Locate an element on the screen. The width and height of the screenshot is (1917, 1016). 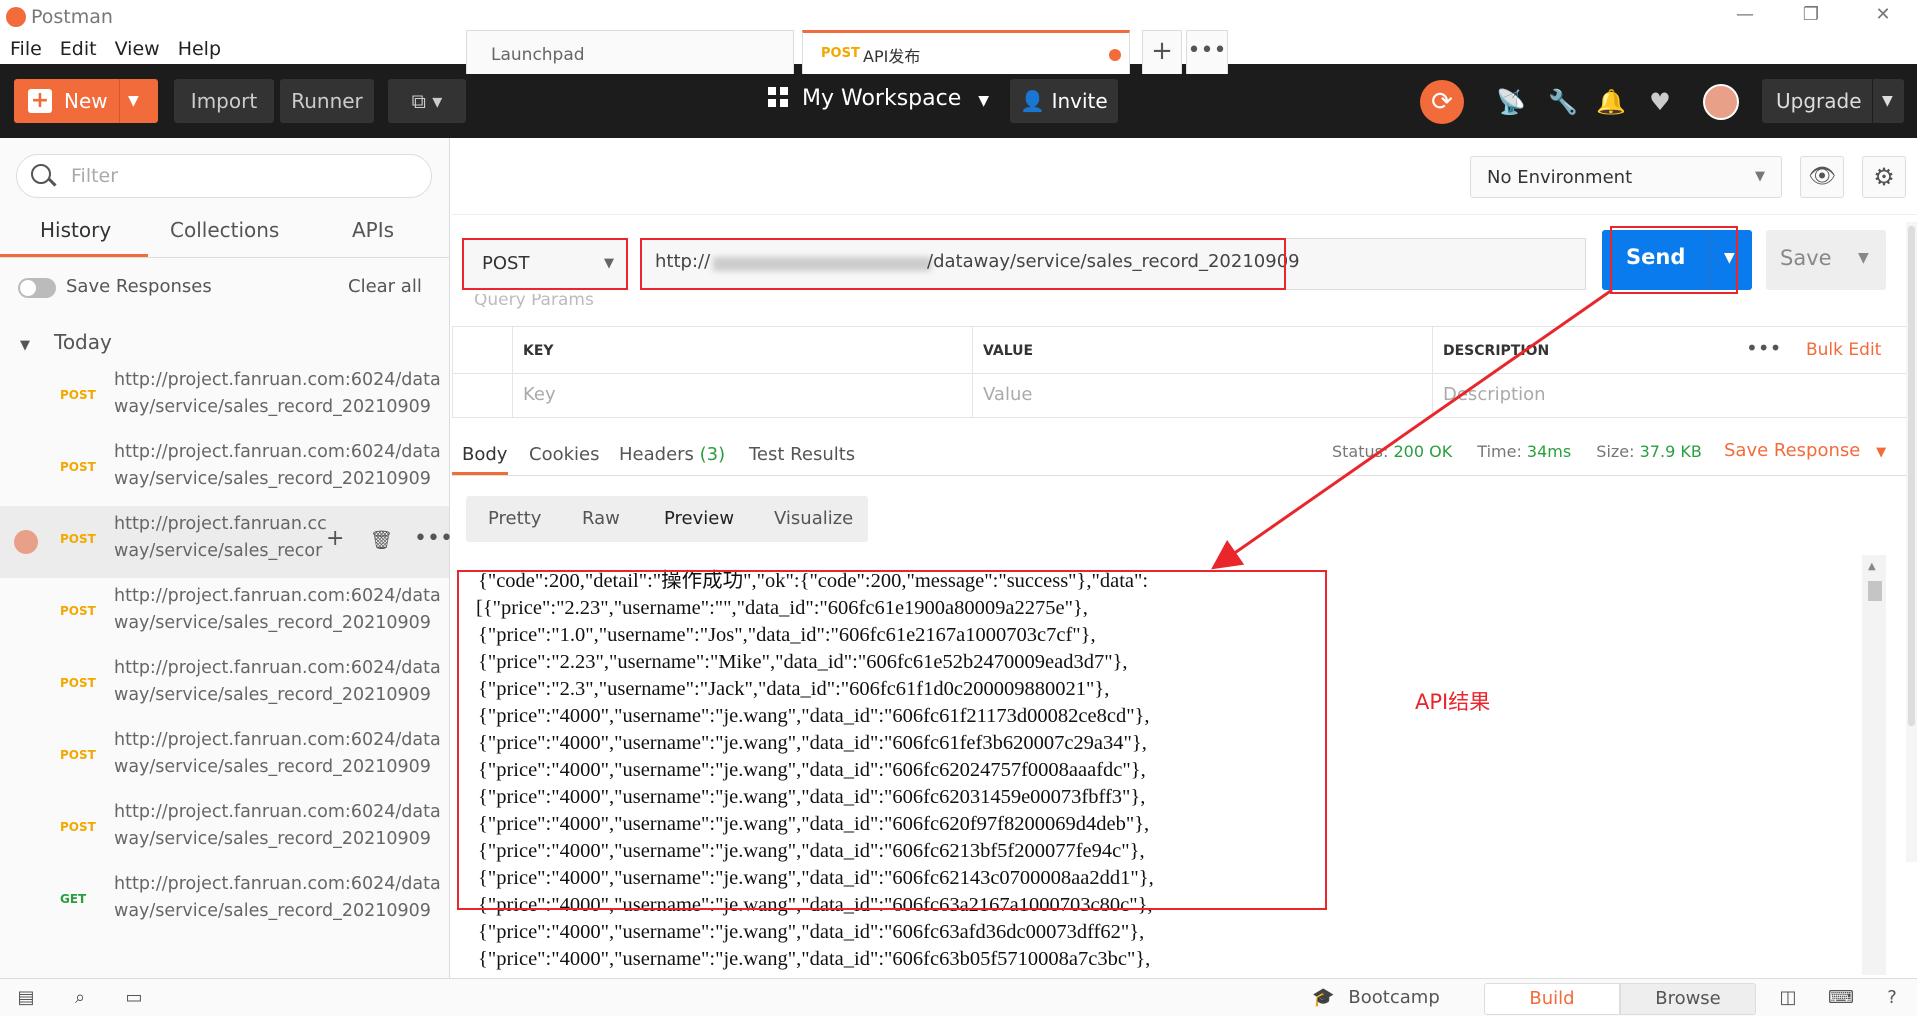
tab-options-button: ••• is located at coordinates (1207, 52).